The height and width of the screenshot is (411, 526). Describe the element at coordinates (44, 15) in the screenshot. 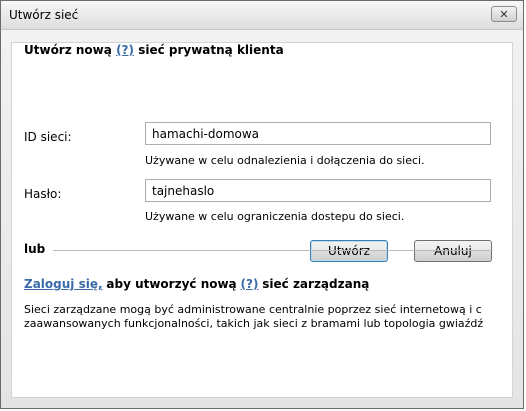

I see `window-title: Utwórz sieć` at that location.